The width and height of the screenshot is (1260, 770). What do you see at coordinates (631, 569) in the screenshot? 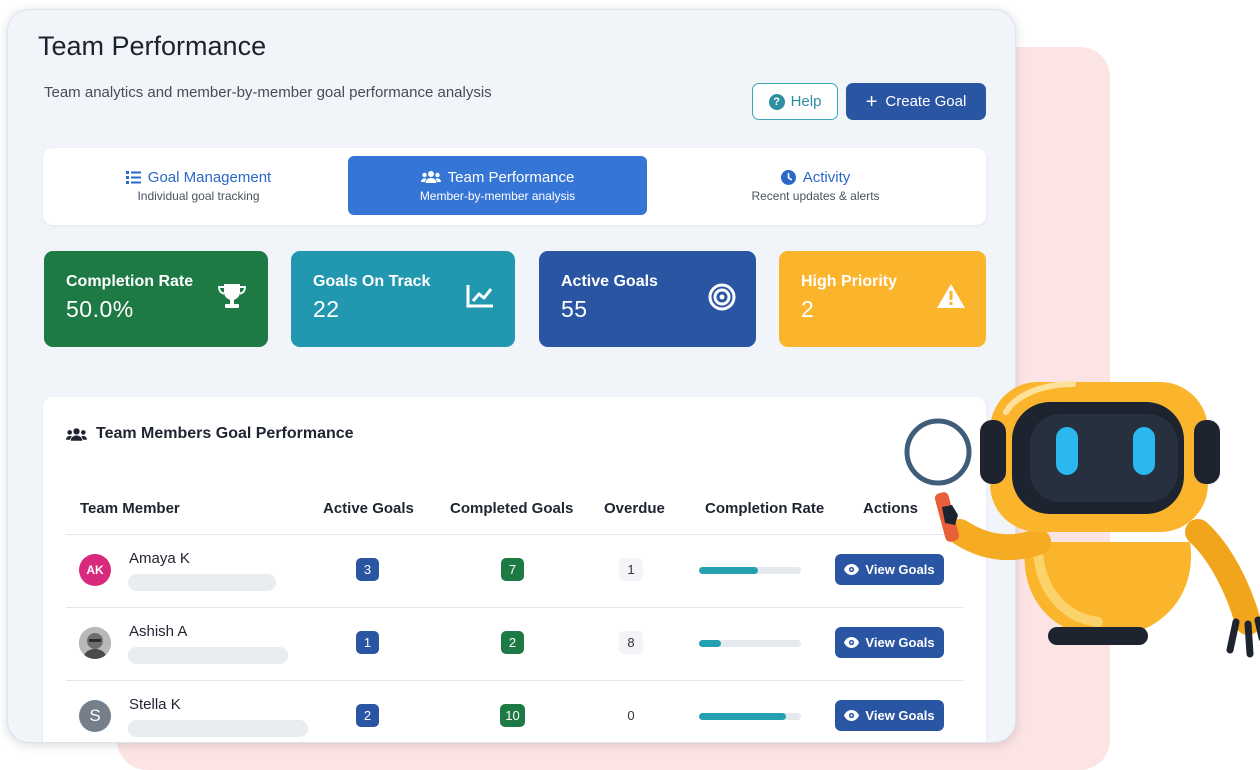
I see `overdue-count: 1` at bounding box center [631, 569].